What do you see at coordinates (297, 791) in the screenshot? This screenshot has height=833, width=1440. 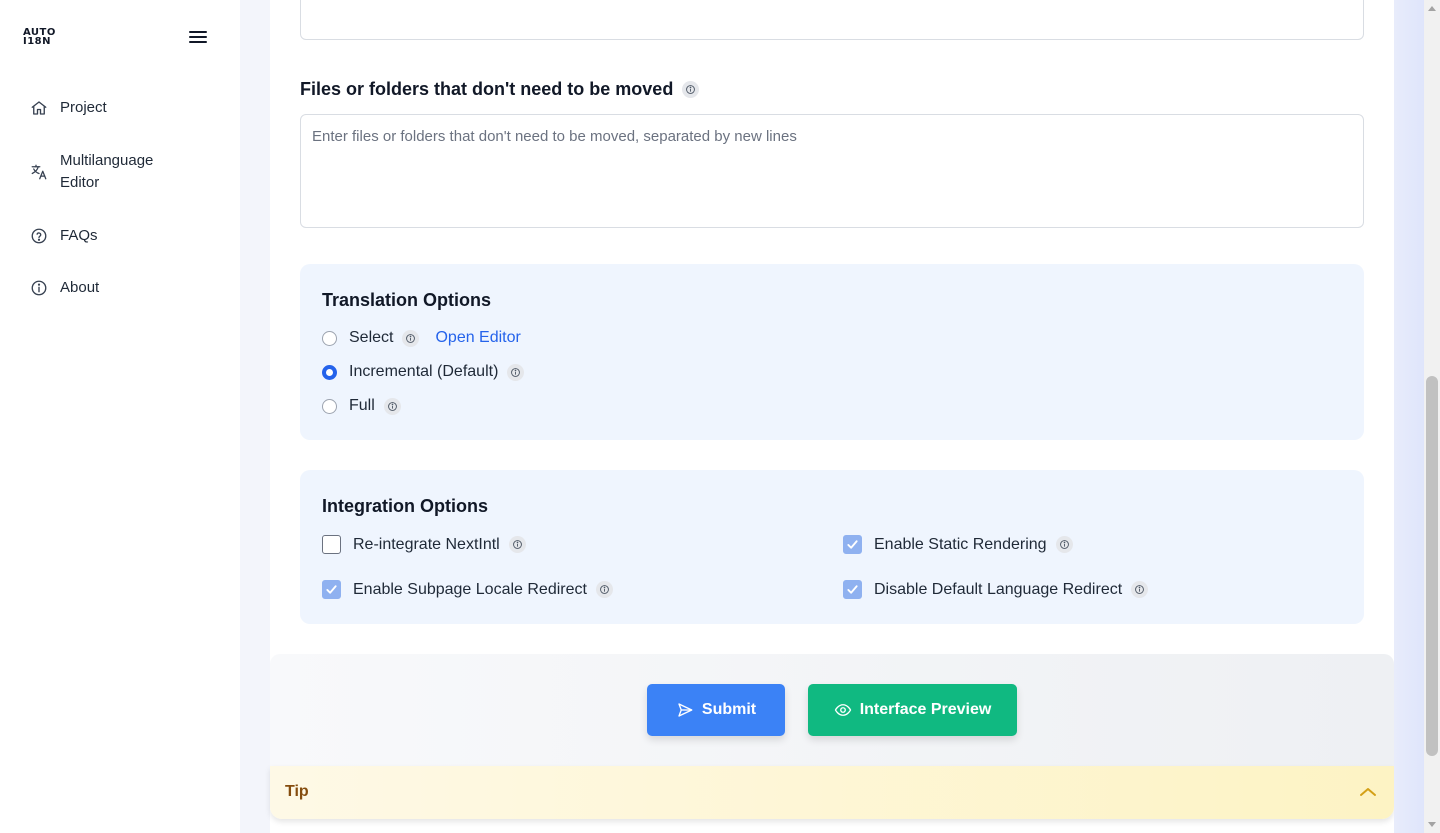 I see `tip-label: Tip` at bounding box center [297, 791].